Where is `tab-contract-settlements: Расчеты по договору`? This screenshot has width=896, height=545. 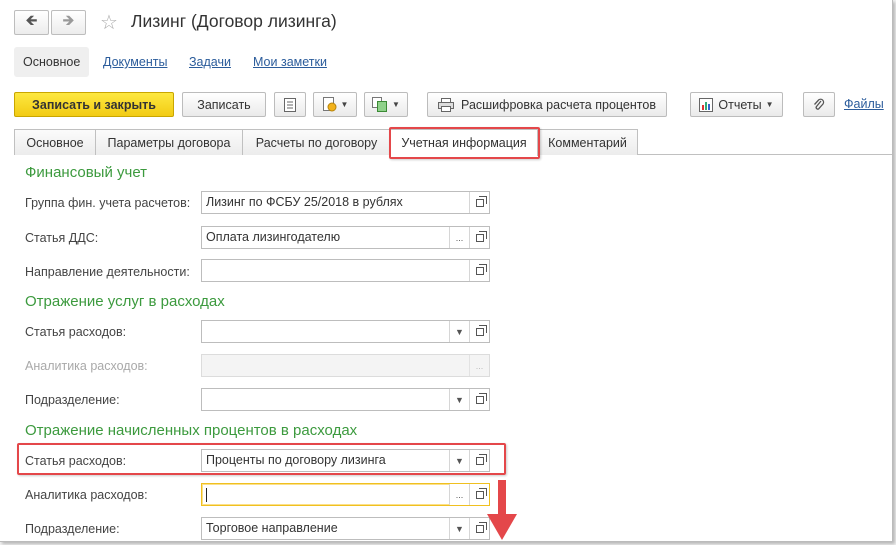
tab-contract-settlements: Расчеты по договору is located at coordinates (316, 142).